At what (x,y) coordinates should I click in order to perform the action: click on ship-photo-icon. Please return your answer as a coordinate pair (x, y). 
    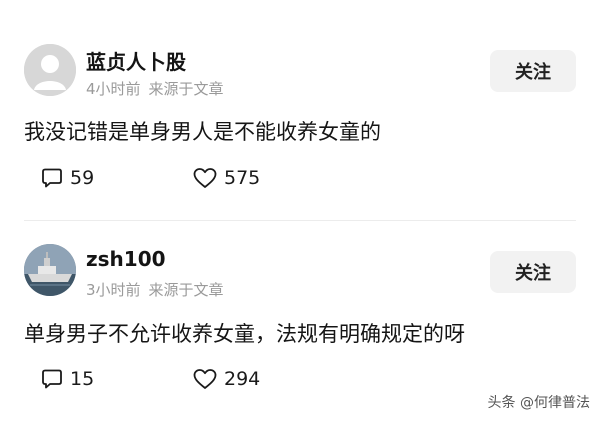
    Looking at the image, I should click on (50, 270).